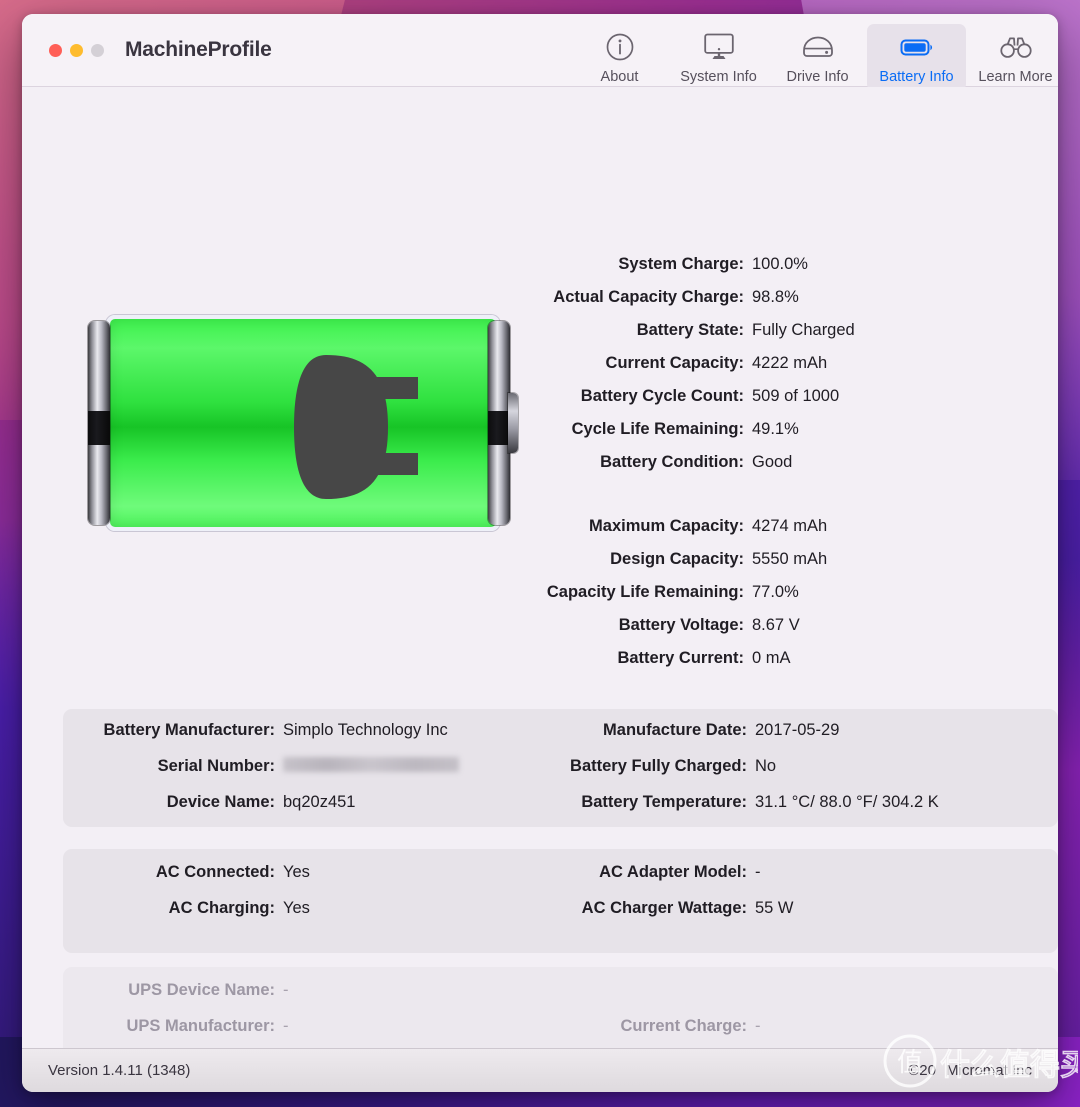 The width and height of the screenshot is (1080, 1107). What do you see at coordinates (540, 403) in the screenshot?
I see `stat-row: Battery Cycle Count: 509 of 1000` at bounding box center [540, 403].